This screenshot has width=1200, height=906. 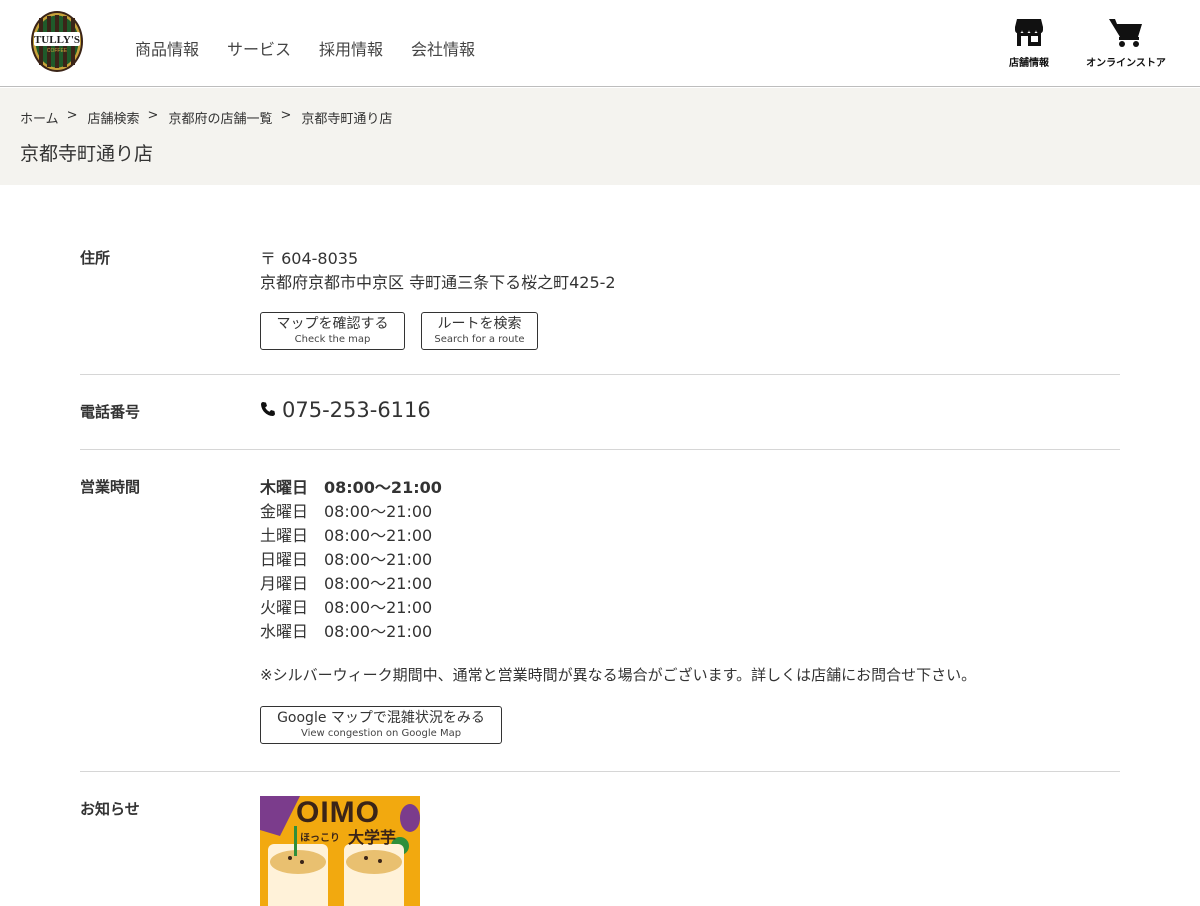 I want to click on site-header: TULLY'S COFFEE 商品情報 サービス 採用情報 会社情報 店舗情報, so click(x=600, y=43).